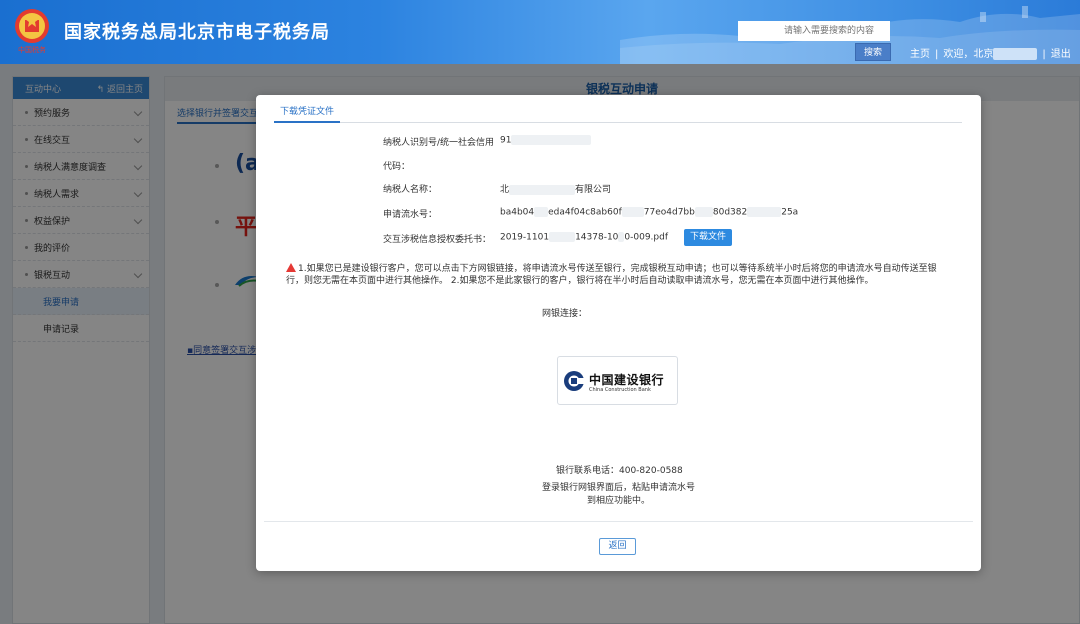 The height and width of the screenshot is (624, 1080). Describe the element at coordinates (574, 381) in the screenshot. I see `ccb-logo-icon` at that location.